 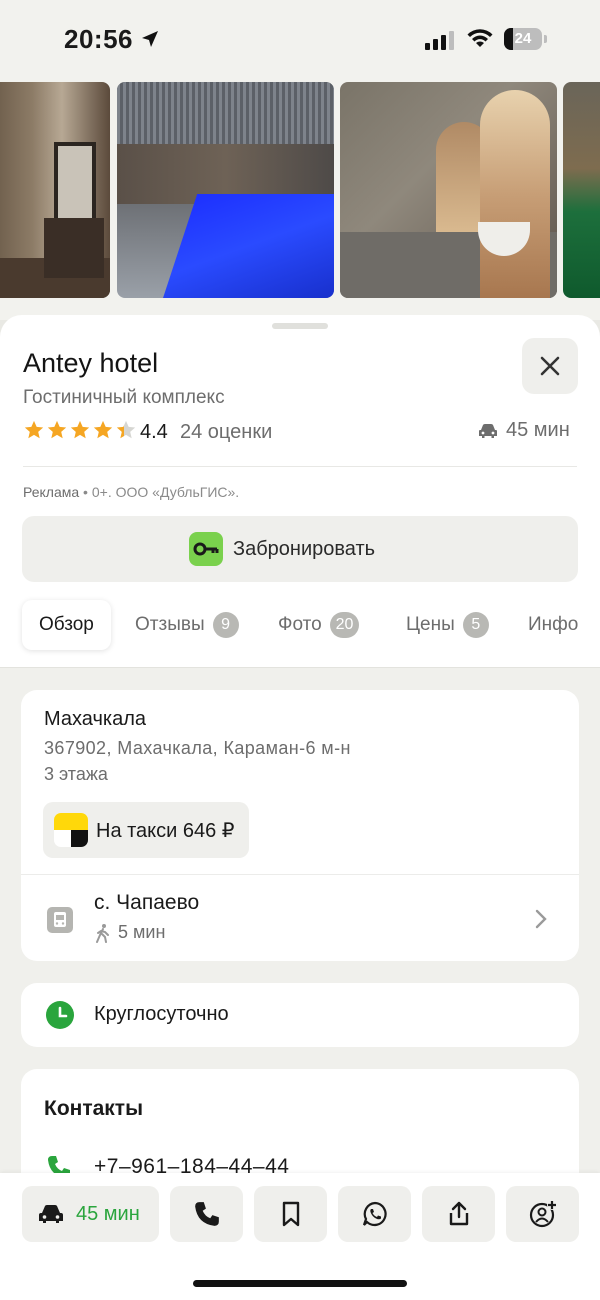 I want to click on rating-value: 4.4, so click(x=154, y=432).